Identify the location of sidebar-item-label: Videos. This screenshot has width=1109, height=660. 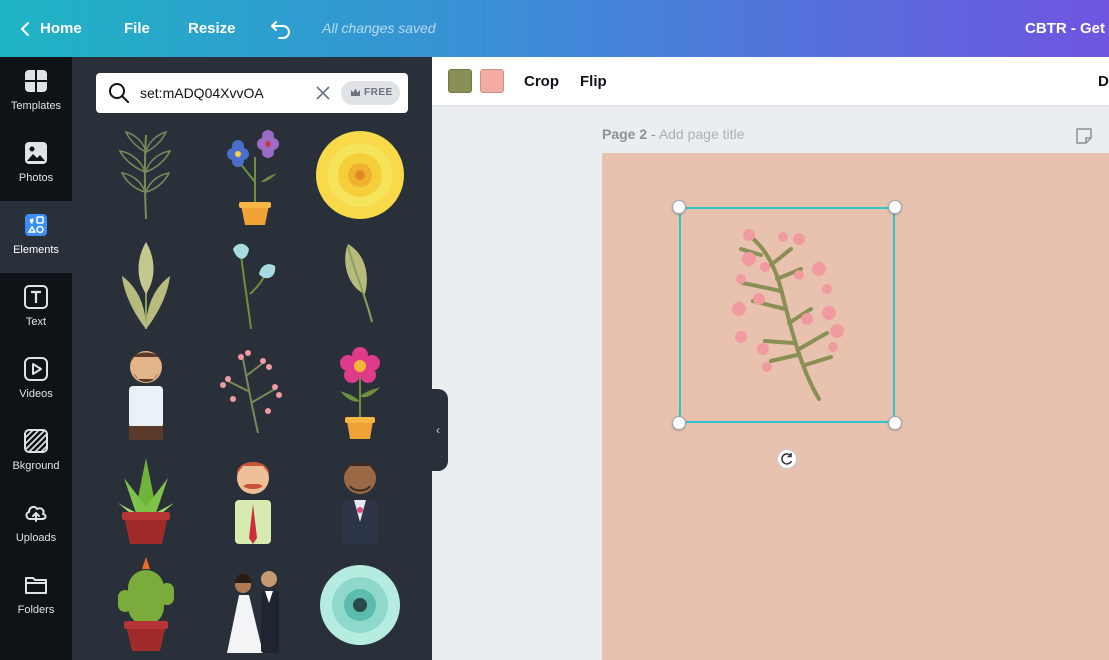
(36, 394).